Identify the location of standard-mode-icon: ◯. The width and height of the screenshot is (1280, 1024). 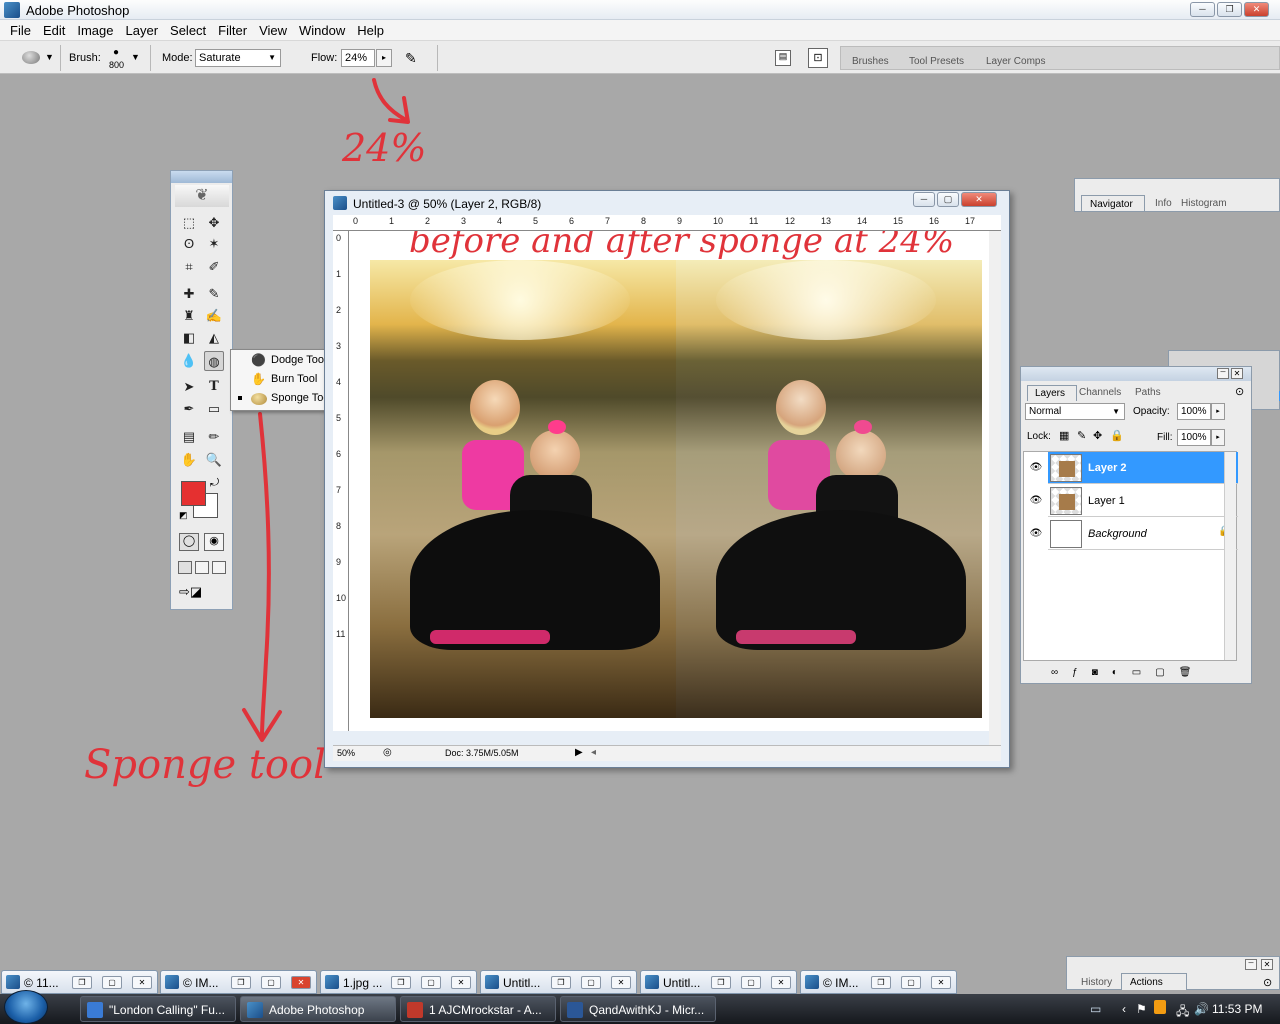
(189, 542).